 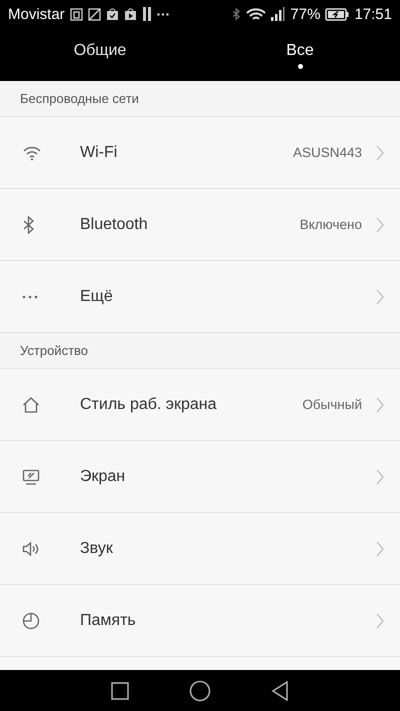 I want to click on bag-play-icon, so click(x=130, y=14).